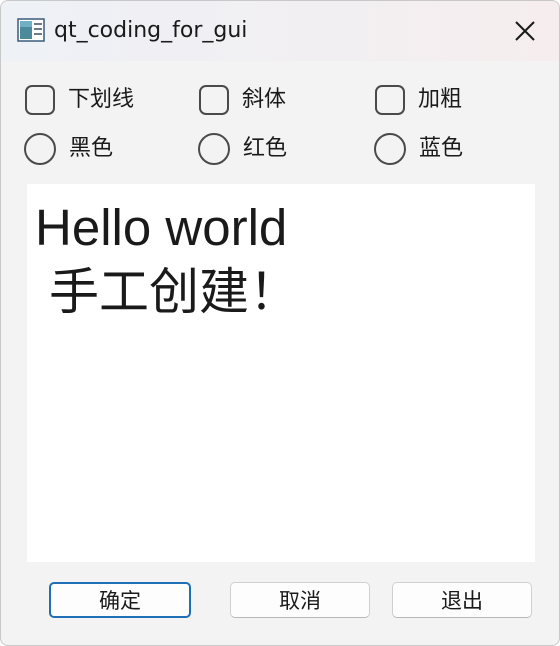 The height and width of the screenshot is (646, 560). I want to click on editor-text-line: 手工创建！, so click(174, 292).